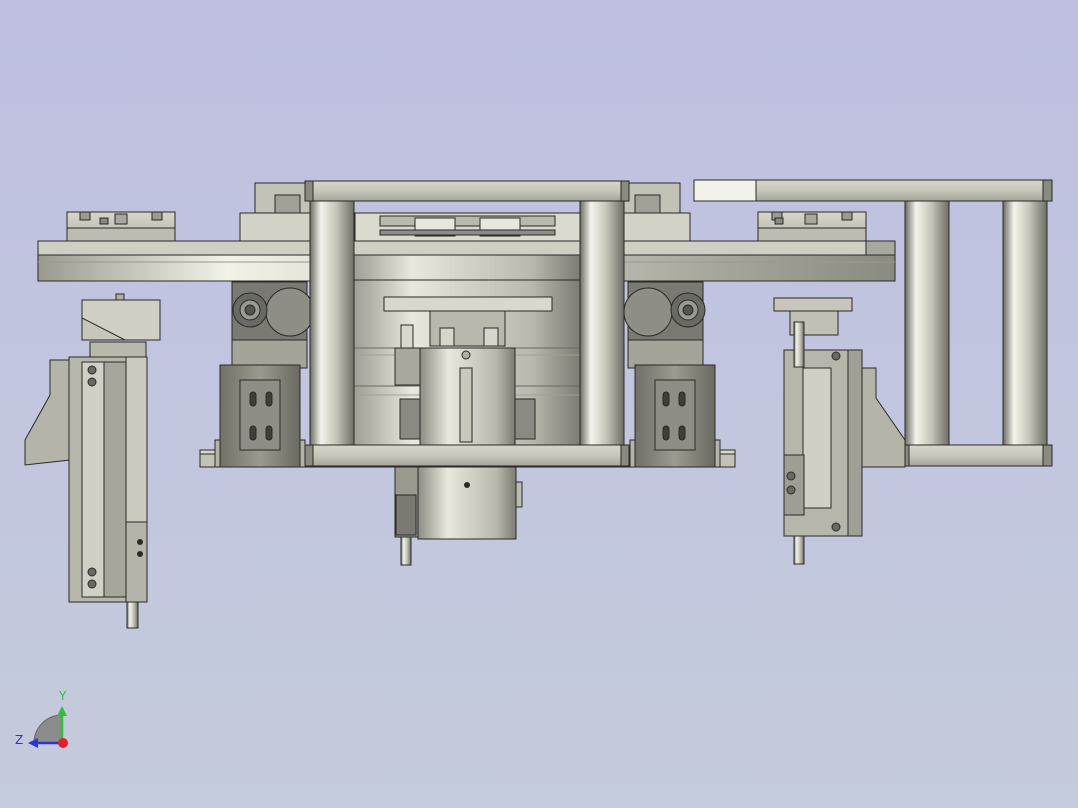 Image resolution: width=1078 pixels, height=808 pixels. What do you see at coordinates (839, 431) in the screenshot?
I see `right-vertical-slide` at bounding box center [839, 431].